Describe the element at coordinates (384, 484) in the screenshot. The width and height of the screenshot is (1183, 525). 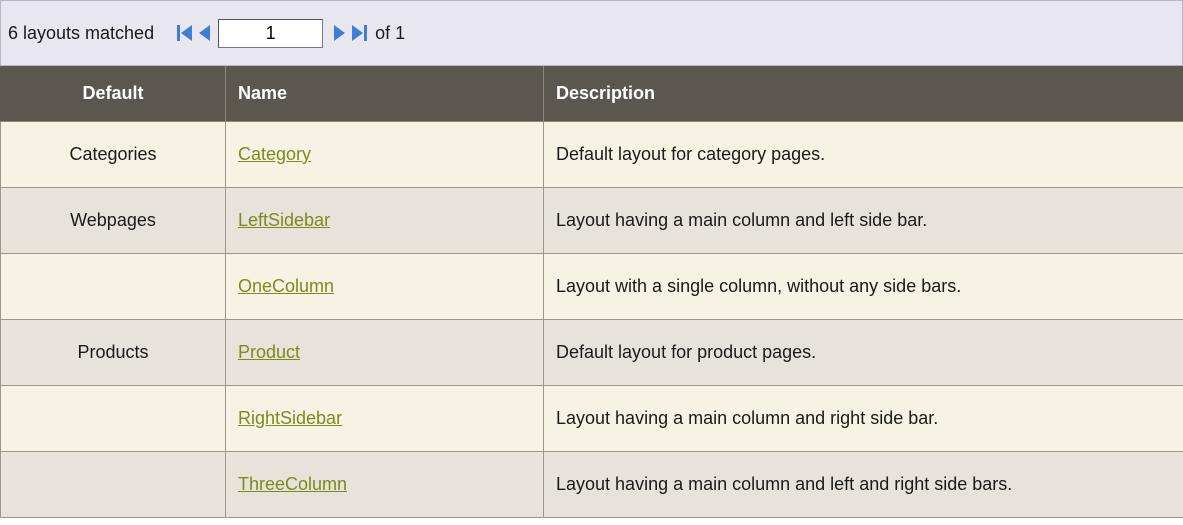
I see `cell-name: ThreeColumn` at that location.